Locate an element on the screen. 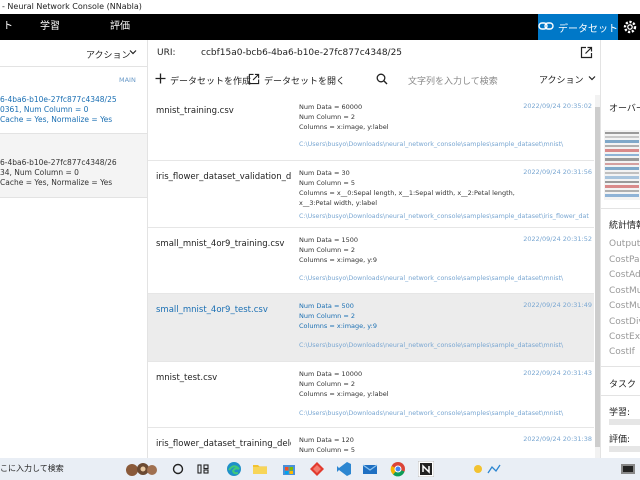 This screenshot has height=480, width=640. training-progress-bar is located at coordinates (624, 422).